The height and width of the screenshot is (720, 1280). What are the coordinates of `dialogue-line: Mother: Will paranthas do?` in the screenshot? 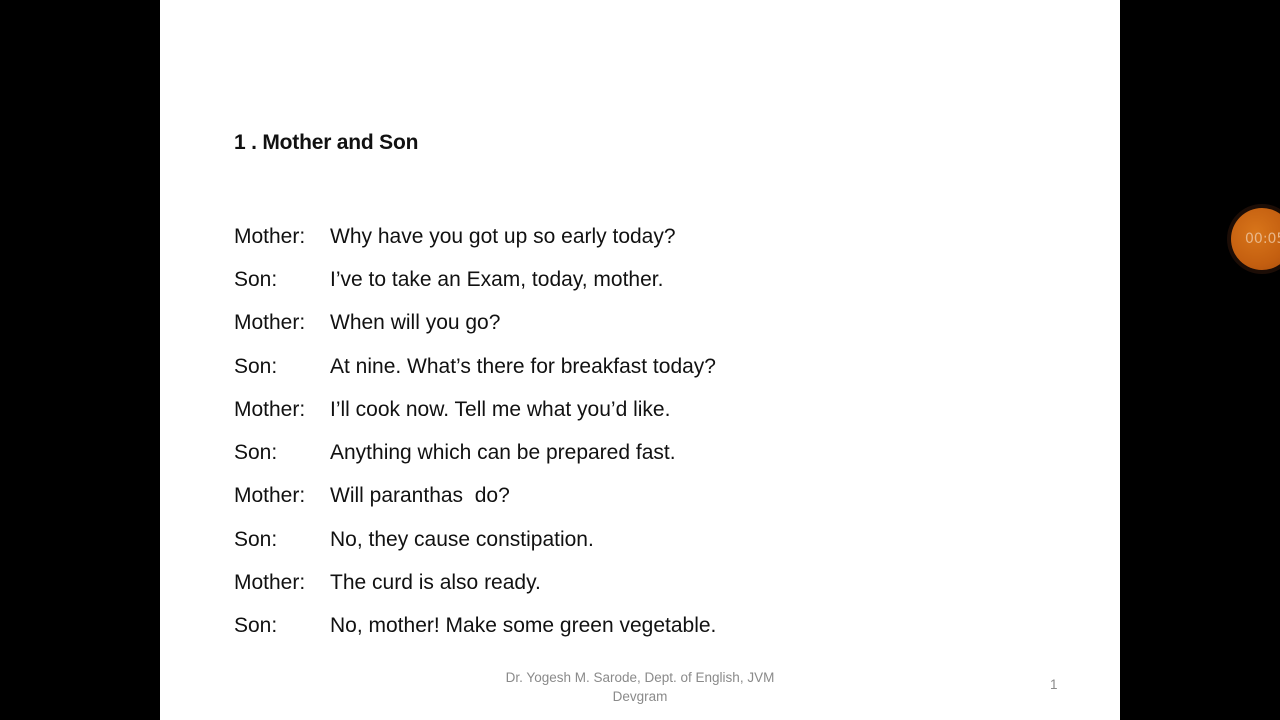 It's located at (475, 496).